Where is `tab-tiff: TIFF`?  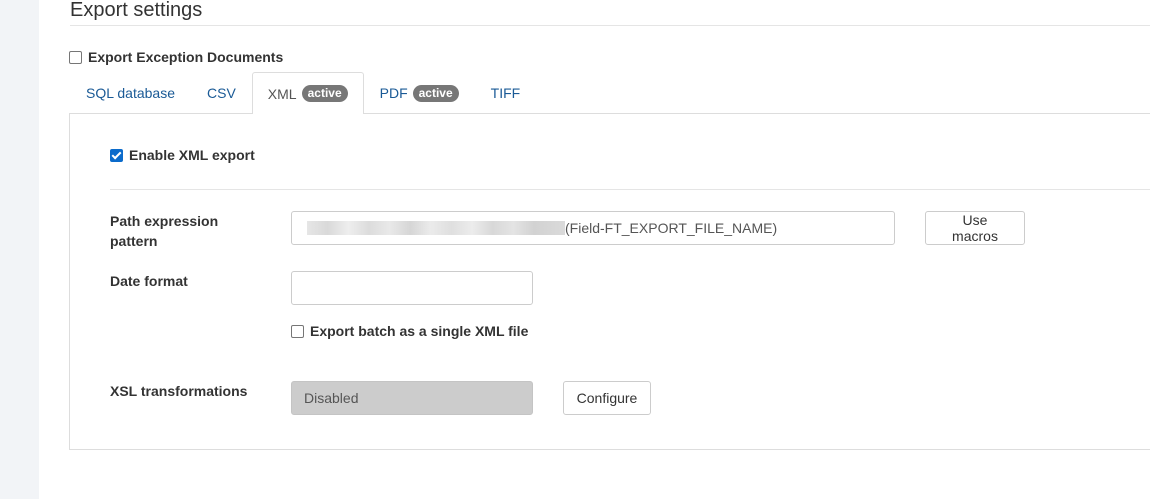 tab-tiff: TIFF is located at coordinates (506, 92).